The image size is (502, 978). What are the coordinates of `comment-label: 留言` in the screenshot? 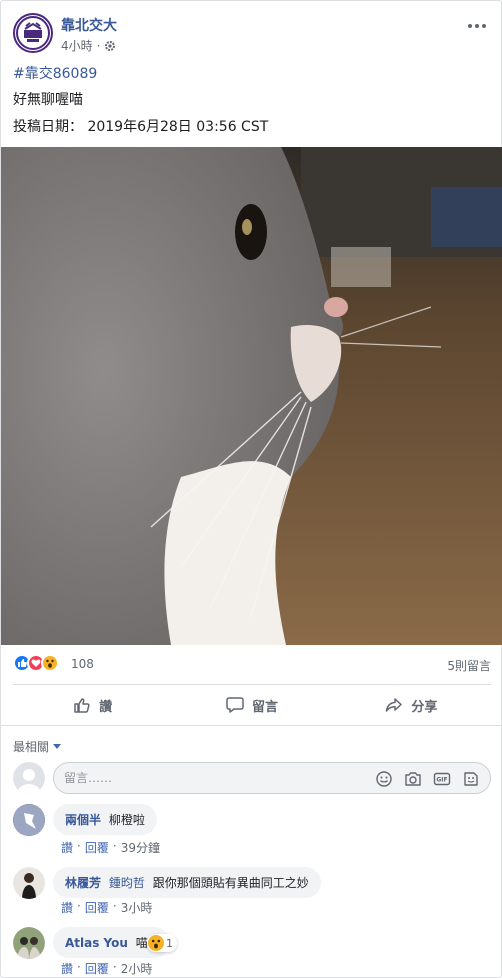 It's located at (264, 707).